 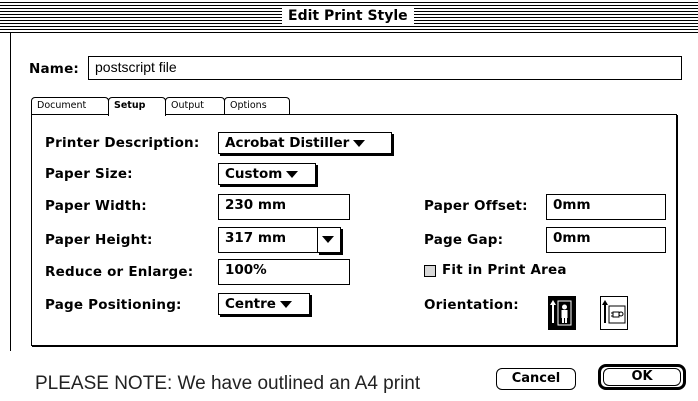 I want to click on tab-output: Output, so click(x=195, y=106).